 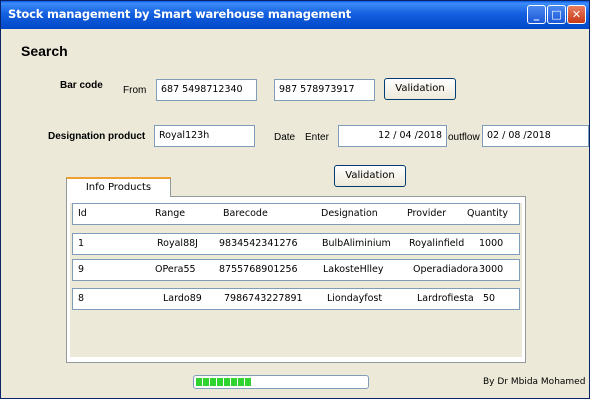 I want to click on designation-validation-button: Validation, so click(x=370, y=176).